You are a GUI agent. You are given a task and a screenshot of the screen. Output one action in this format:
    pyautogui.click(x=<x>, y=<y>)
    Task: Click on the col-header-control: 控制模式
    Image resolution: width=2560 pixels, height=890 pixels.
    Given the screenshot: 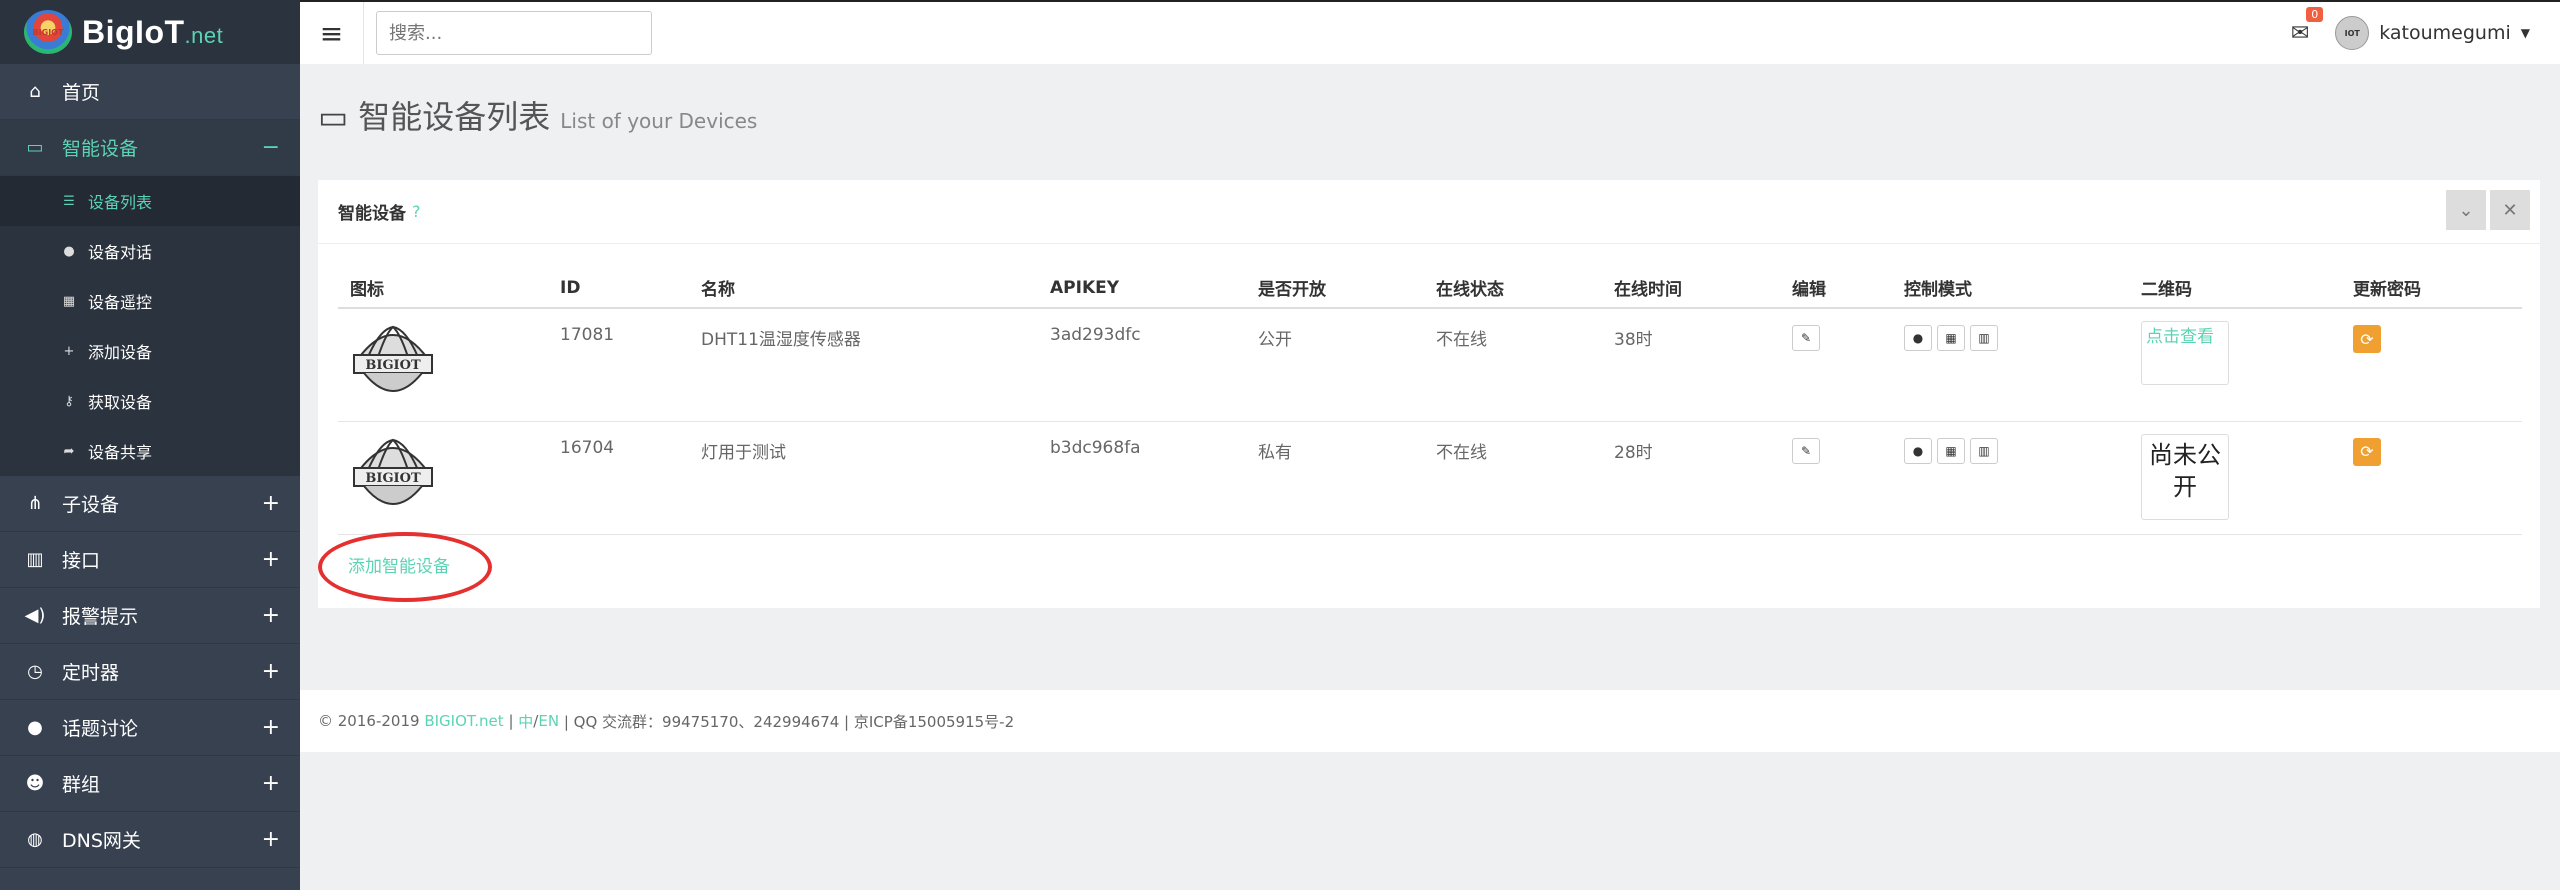 What is the action you would take?
    pyautogui.click(x=2010, y=288)
    